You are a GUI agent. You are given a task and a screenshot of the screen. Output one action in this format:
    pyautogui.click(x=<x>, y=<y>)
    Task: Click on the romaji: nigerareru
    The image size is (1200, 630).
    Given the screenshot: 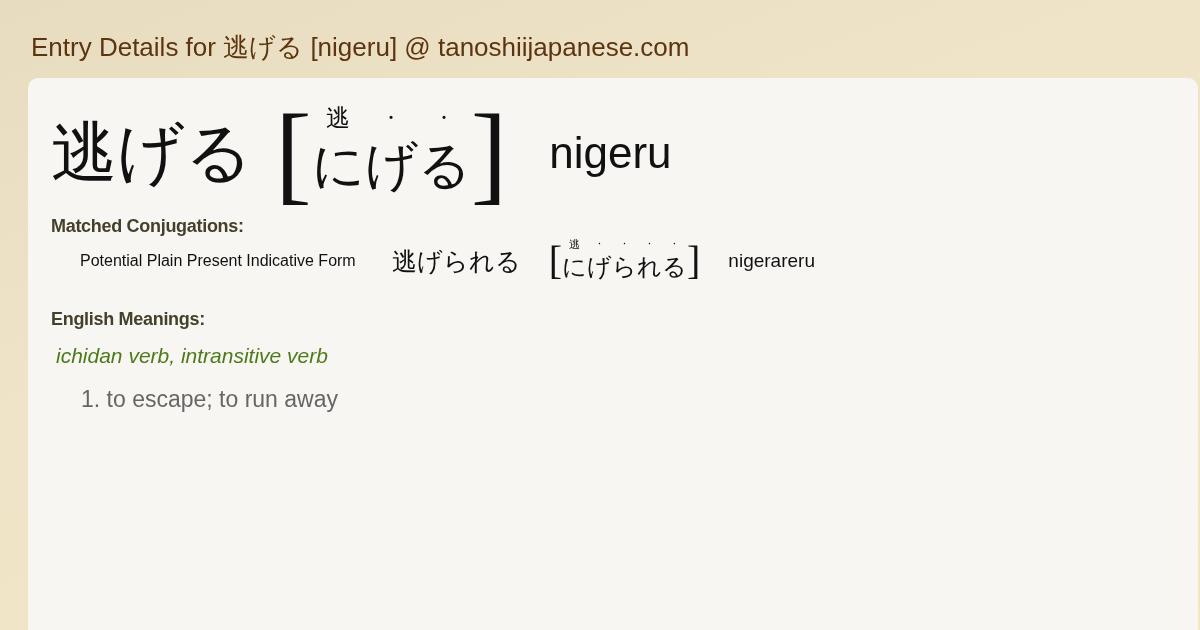 What is the action you would take?
    pyautogui.click(x=771, y=261)
    